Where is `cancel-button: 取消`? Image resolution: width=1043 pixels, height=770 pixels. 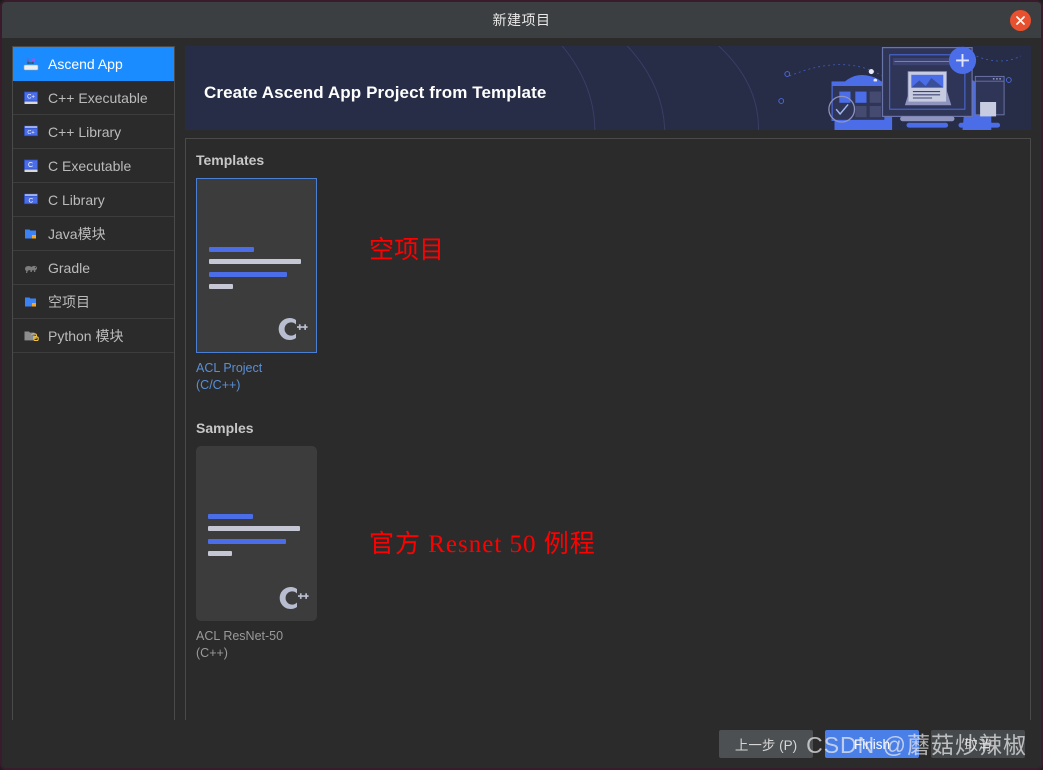
cancel-button: 取消 is located at coordinates (978, 744).